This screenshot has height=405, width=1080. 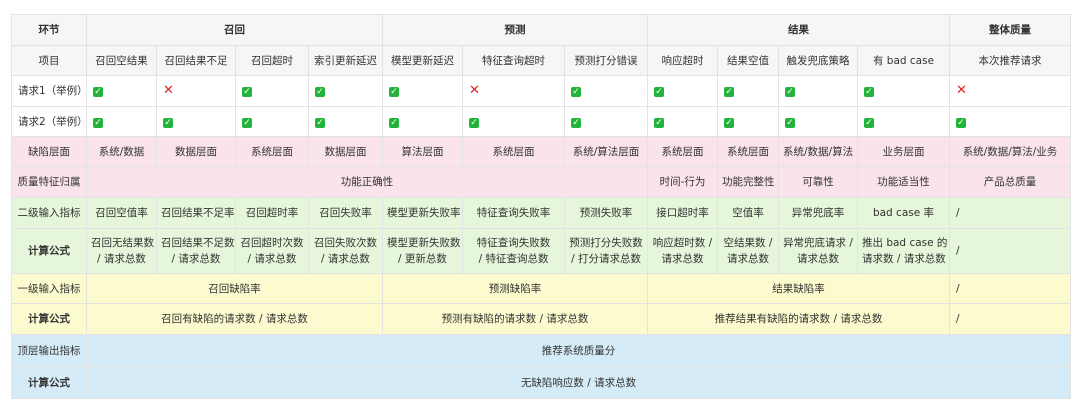 I want to click on table-cell: 系统/算法层面, so click(x=606, y=151).